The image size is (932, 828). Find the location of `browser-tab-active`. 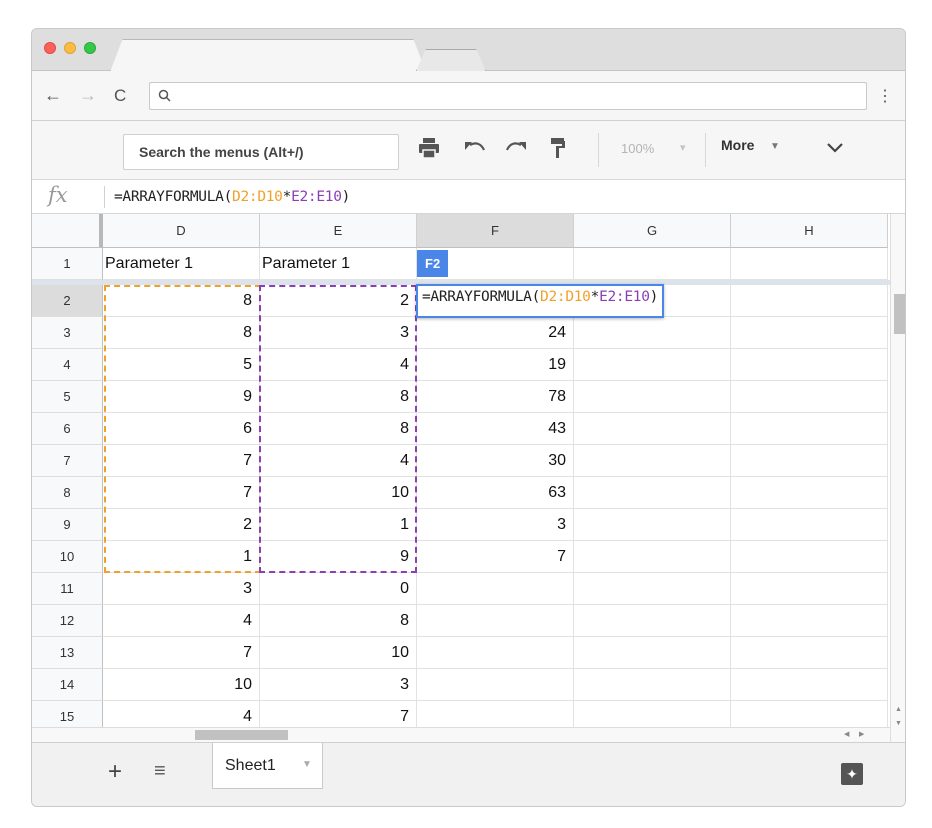

browser-tab-active is located at coordinates (268, 55).